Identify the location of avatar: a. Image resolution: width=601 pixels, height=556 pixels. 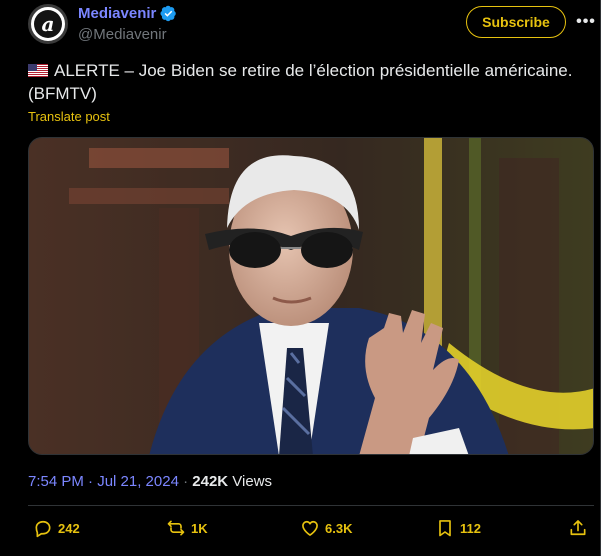
(48, 24).